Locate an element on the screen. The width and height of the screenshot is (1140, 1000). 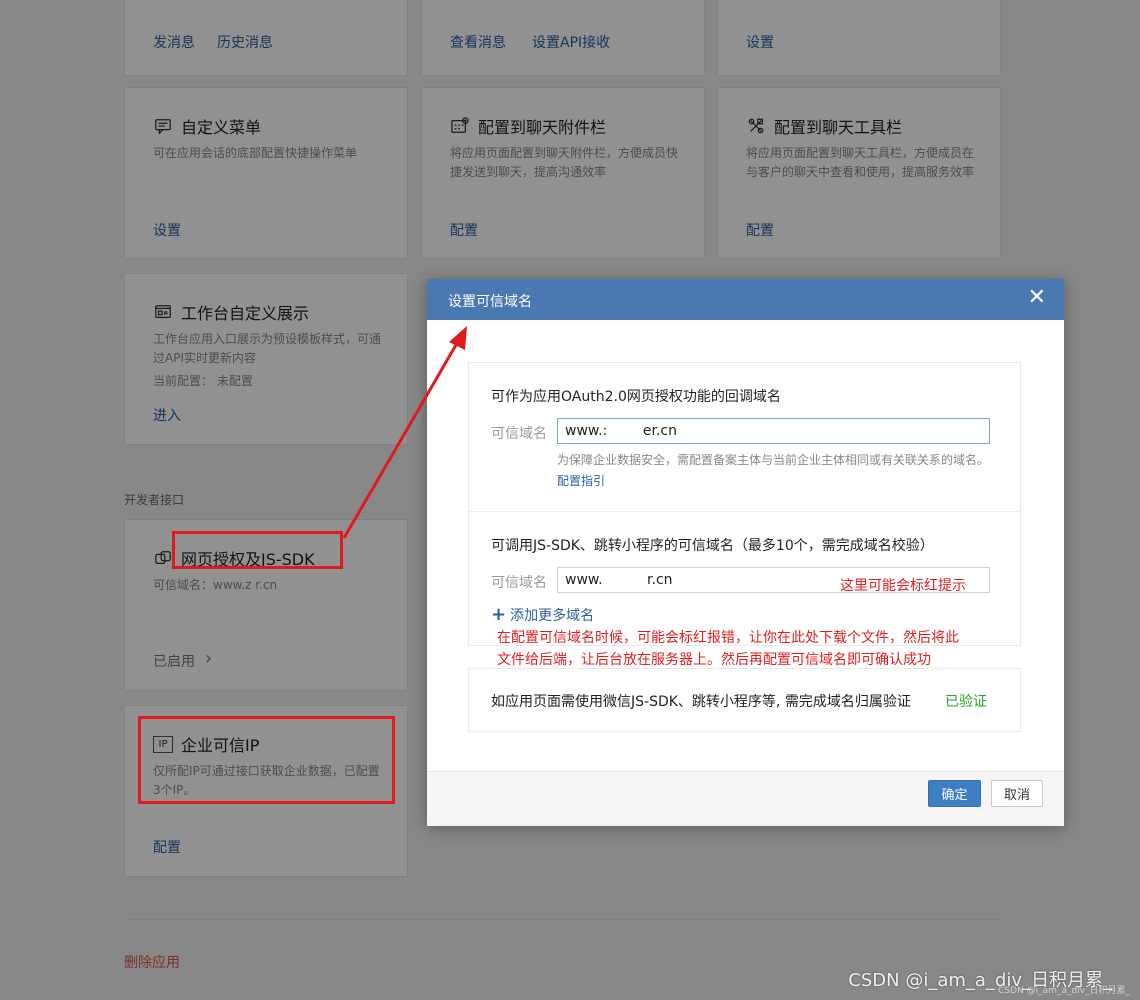
csdn-watermark-small: CSDN @i_am_a_div_日积月累_ is located at coordinates (1064, 991).